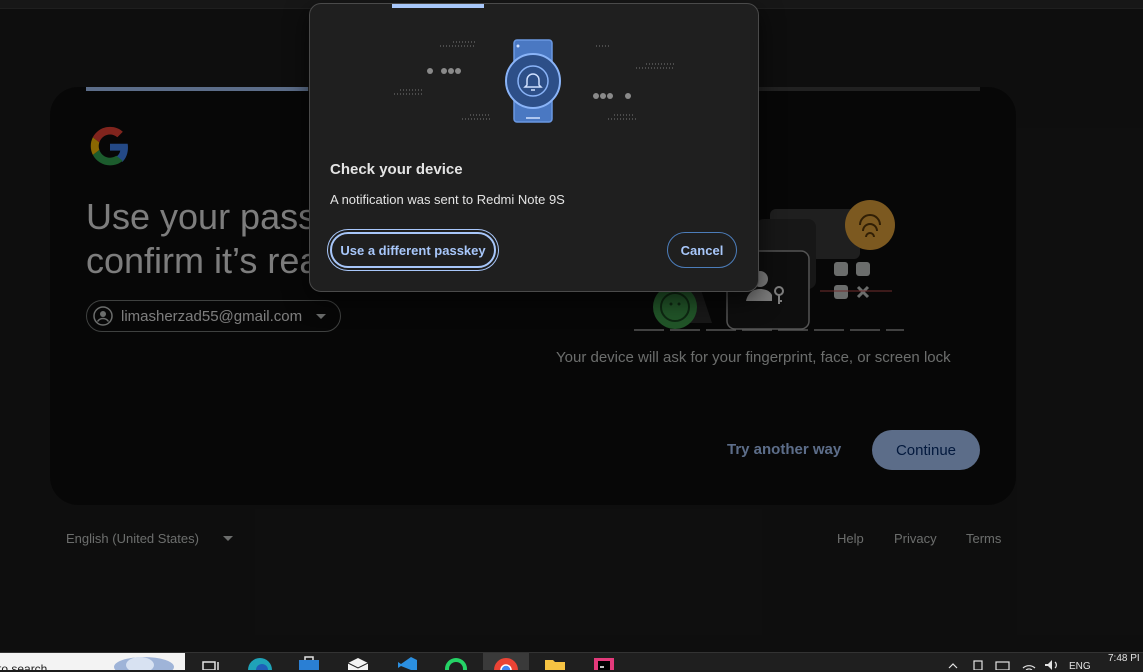 The height and width of the screenshot is (672, 1143). What do you see at coordinates (144, 663) in the screenshot?
I see `weather-widget-icon` at bounding box center [144, 663].